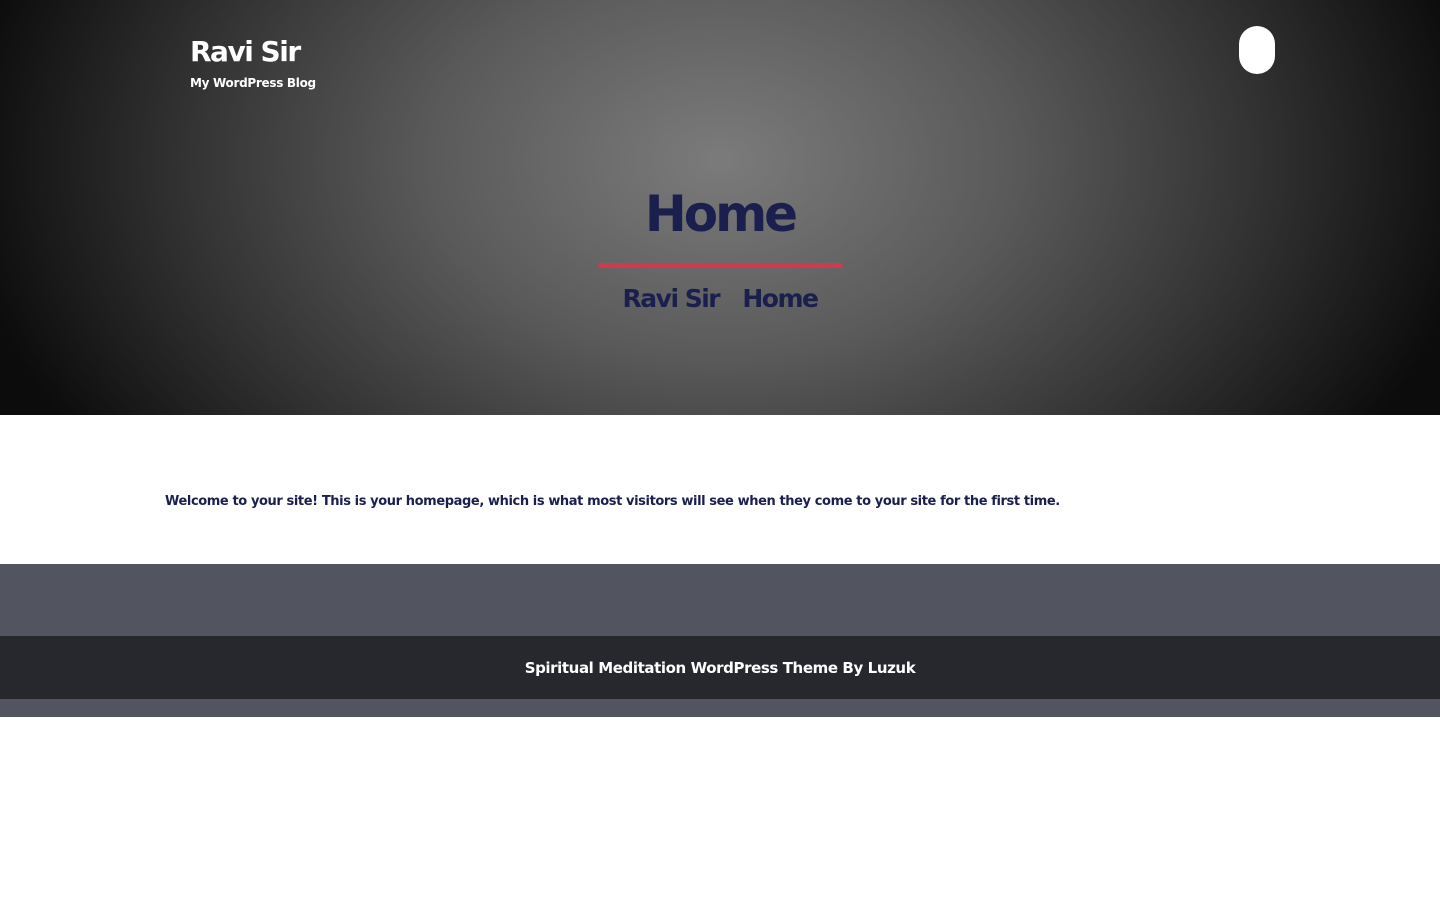 Image resolution: width=1440 pixels, height=900 pixels. I want to click on page-title: Home, so click(721, 214).